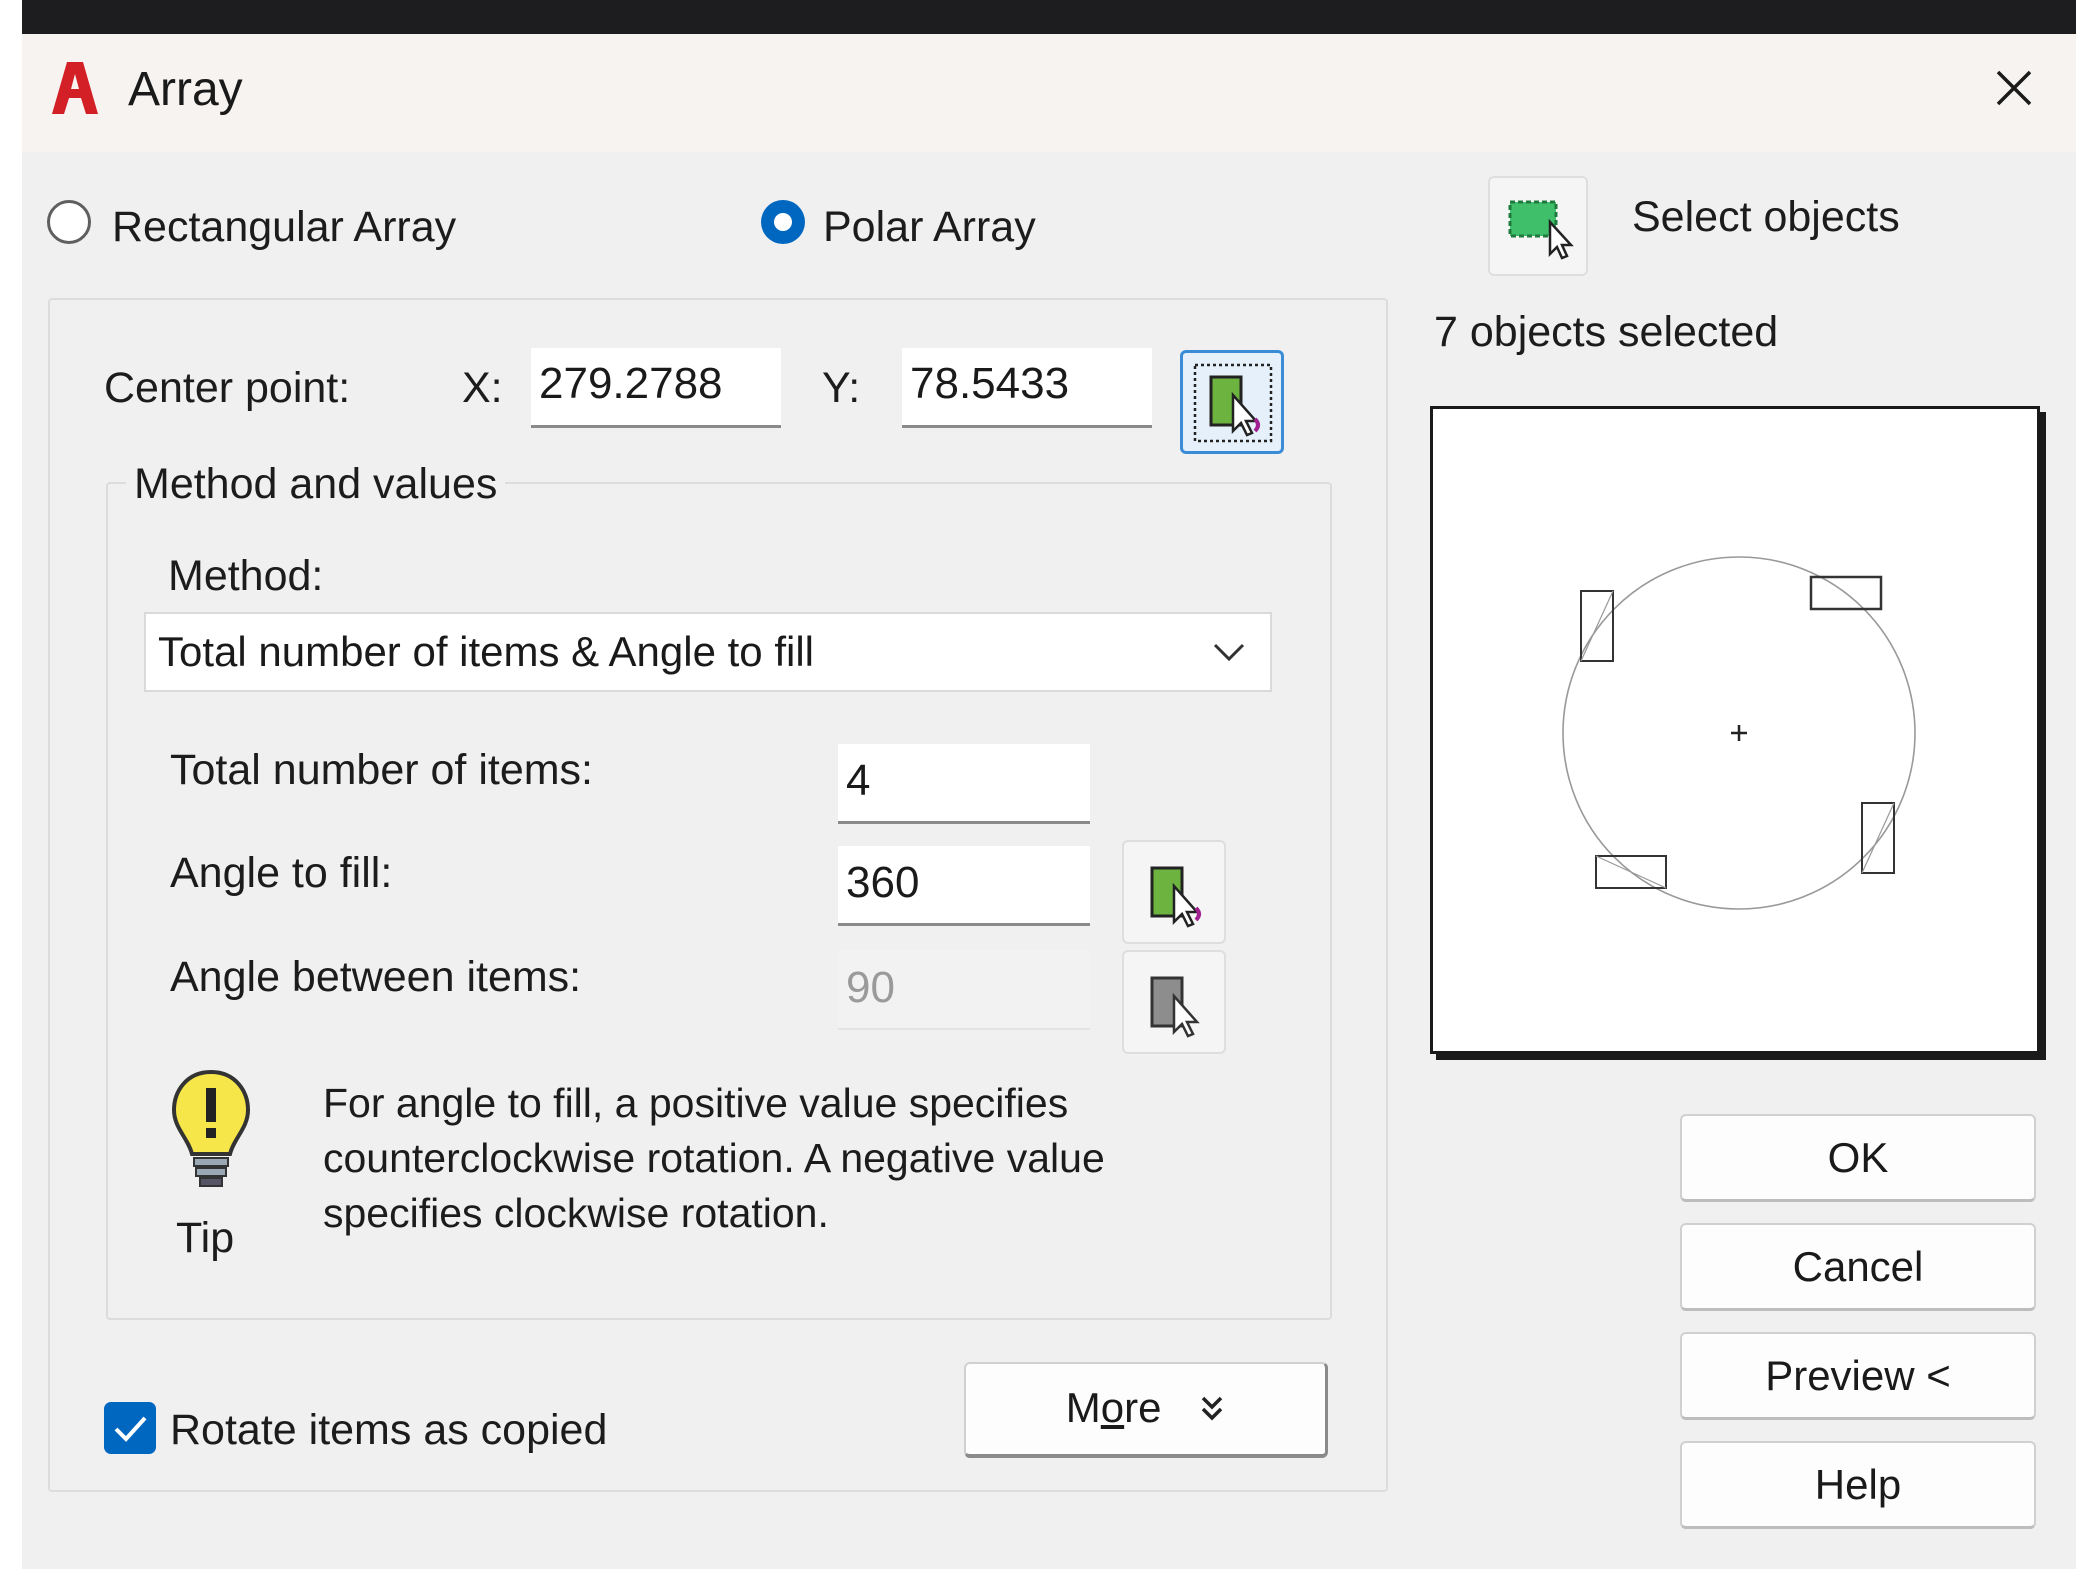  I want to click on rotate-items-label: Rotate items as copied, so click(388, 1430).